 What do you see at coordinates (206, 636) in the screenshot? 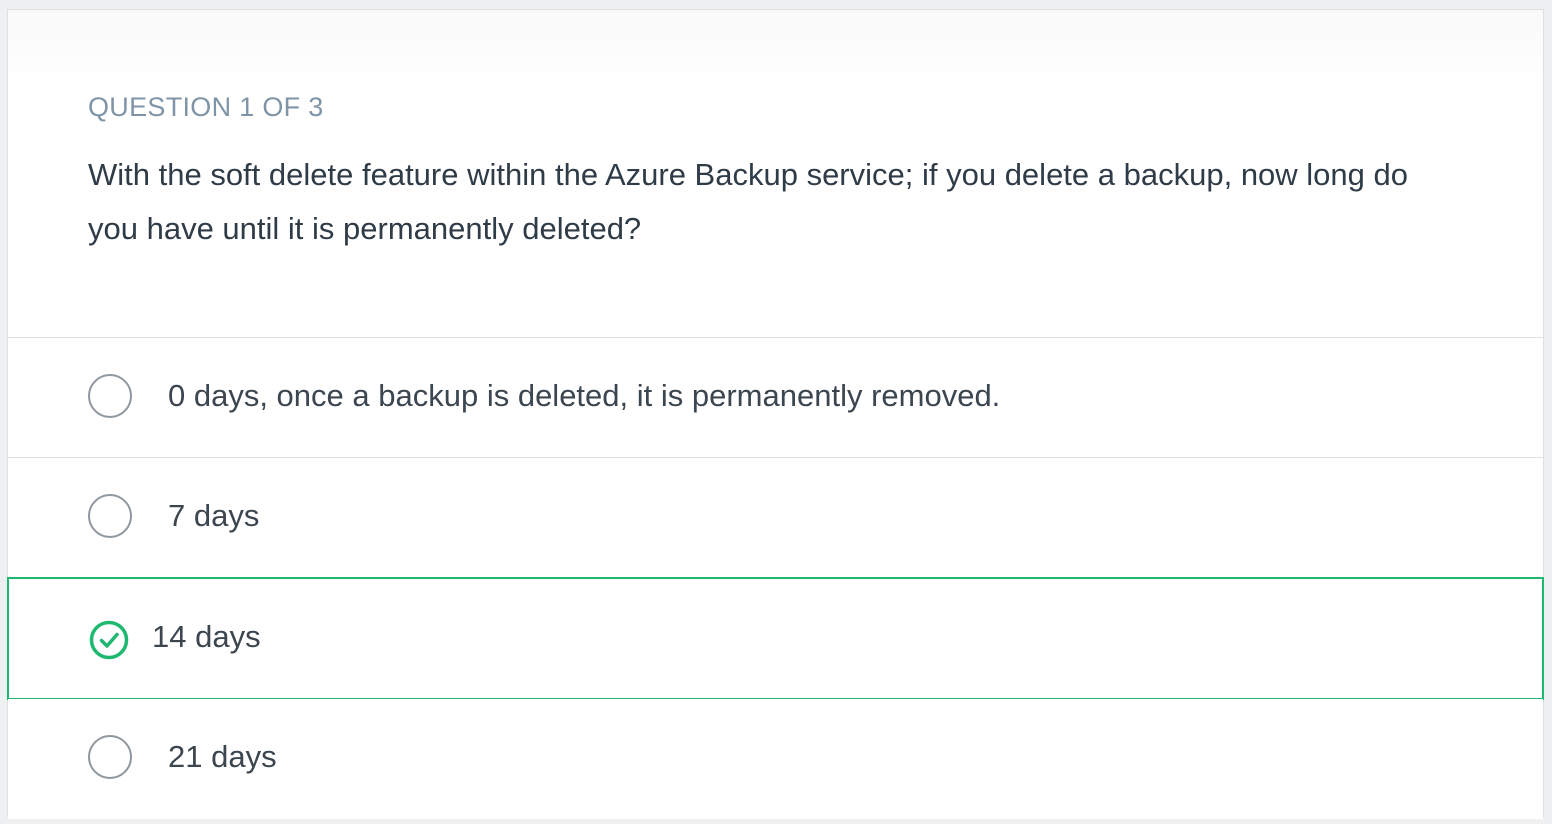
I see `answer-option-label: 14 days` at bounding box center [206, 636].